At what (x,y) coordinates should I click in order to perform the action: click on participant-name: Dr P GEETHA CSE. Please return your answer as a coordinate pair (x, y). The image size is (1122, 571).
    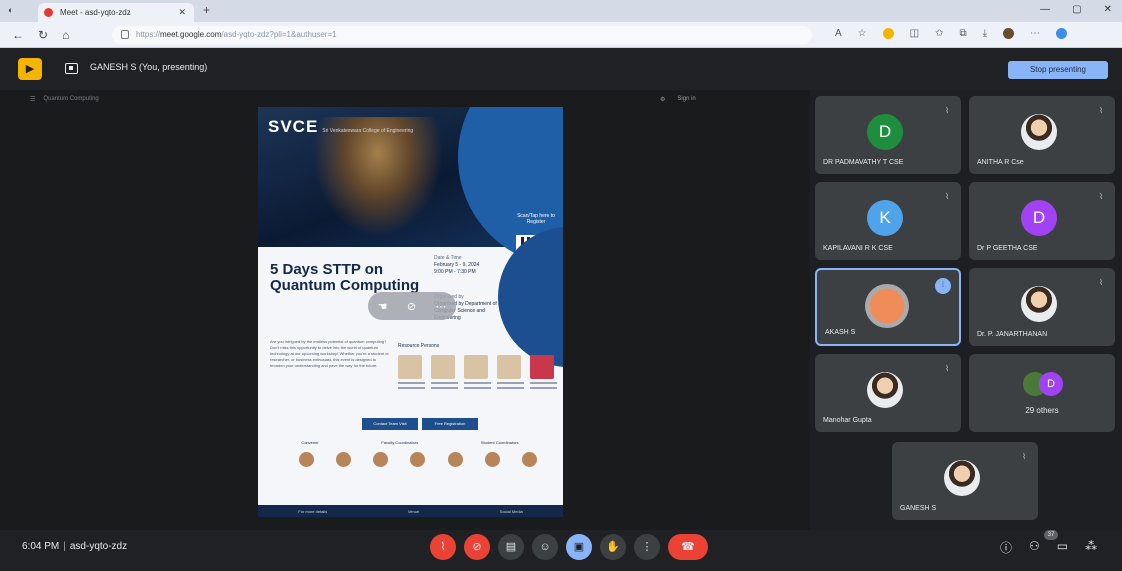
    Looking at the image, I should click on (1007, 248).